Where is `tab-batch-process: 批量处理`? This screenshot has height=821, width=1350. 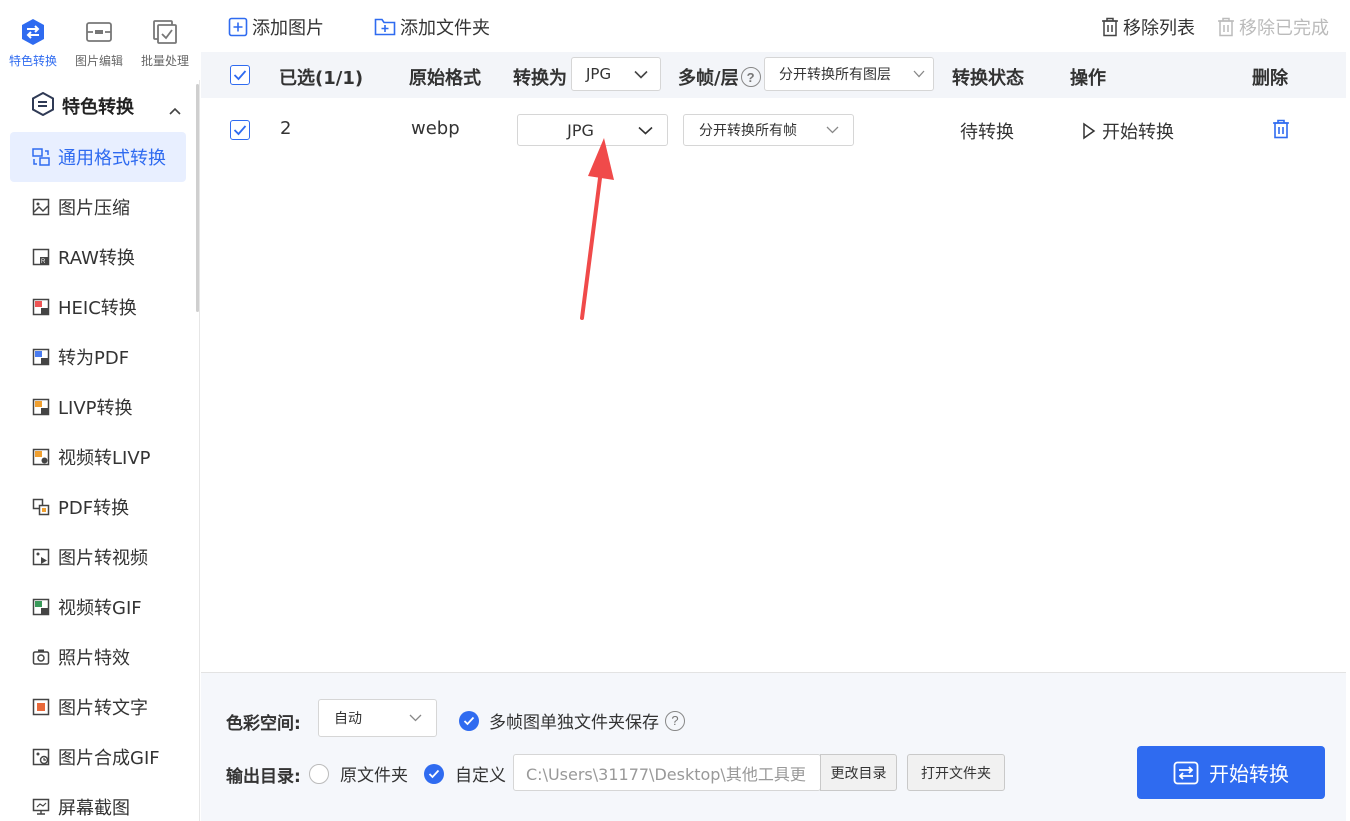 tab-batch-process: 批量处理 is located at coordinates (165, 40).